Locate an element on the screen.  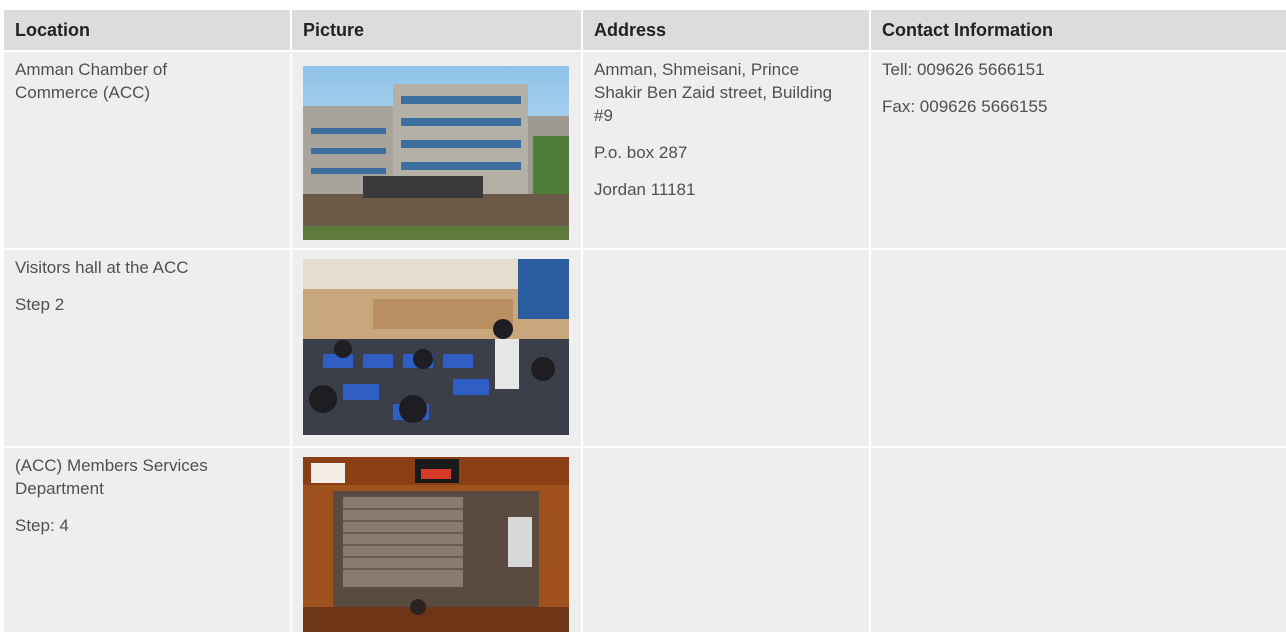
location-name: Visitors hall at the ACC is located at coordinates (102, 267).